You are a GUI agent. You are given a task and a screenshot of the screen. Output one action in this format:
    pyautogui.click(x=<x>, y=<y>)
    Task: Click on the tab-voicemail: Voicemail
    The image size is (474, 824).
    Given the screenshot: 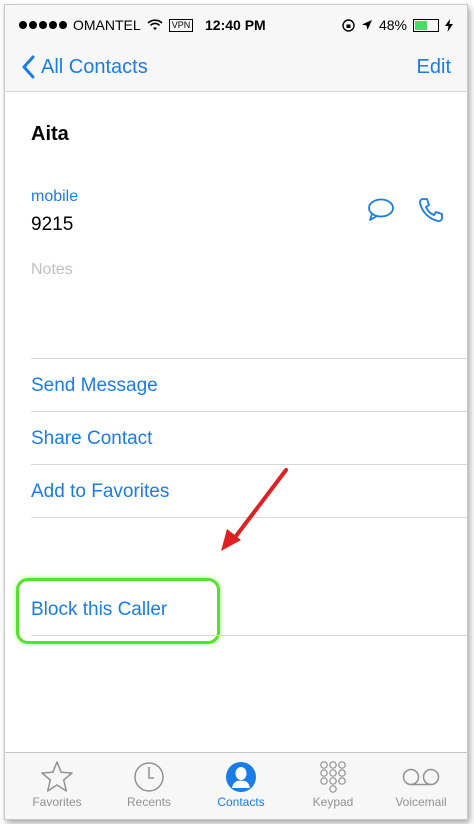 What is the action you would take?
    pyautogui.click(x=421, y=784)
    